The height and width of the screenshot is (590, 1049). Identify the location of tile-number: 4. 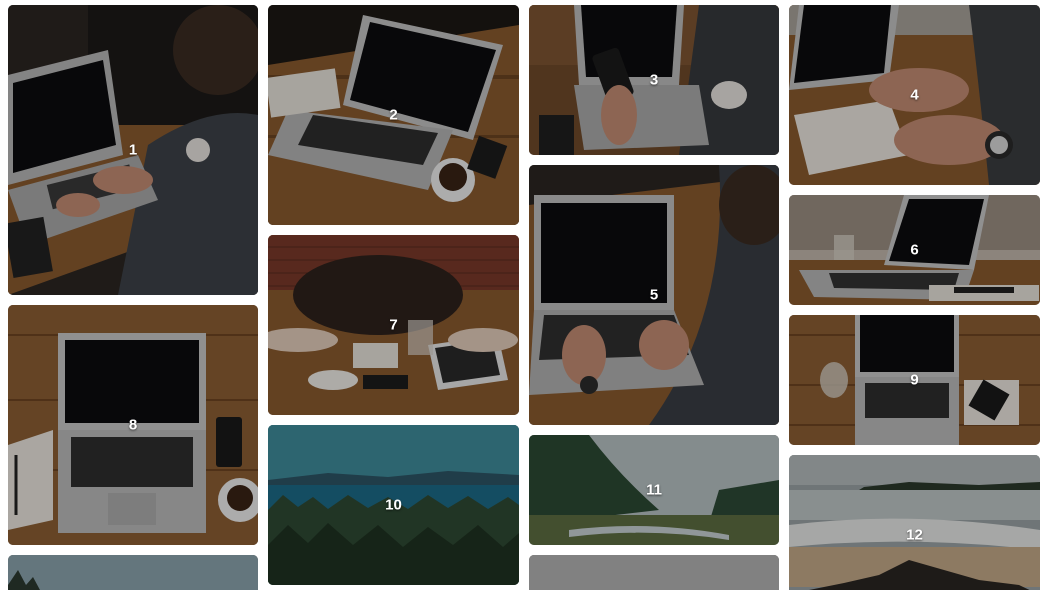
(914, 95).